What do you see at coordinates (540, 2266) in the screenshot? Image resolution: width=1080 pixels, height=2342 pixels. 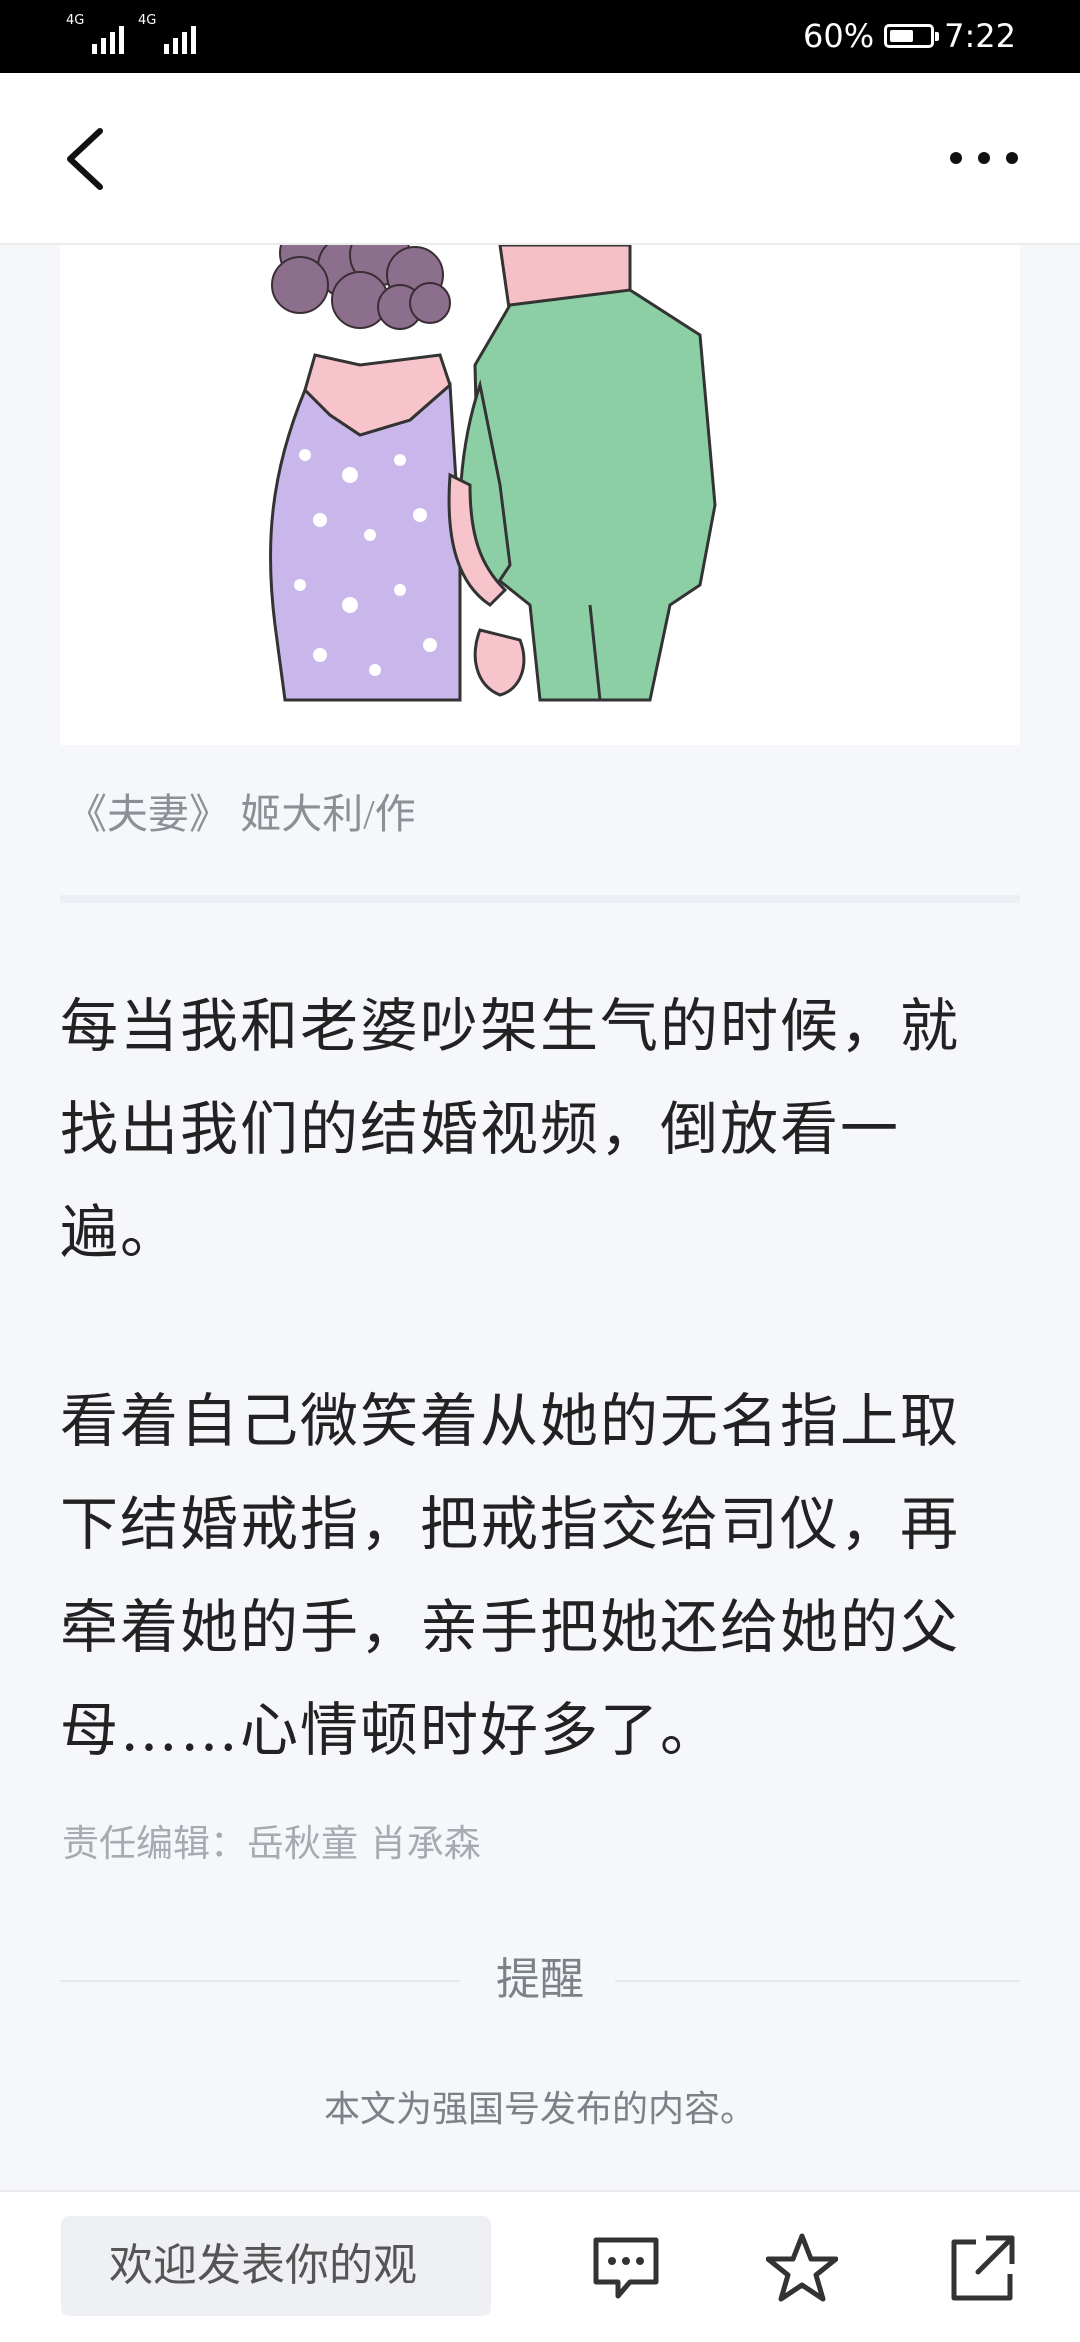 I see `bottom-action-bar: 欢迎发表你的观` at bounding box center [540, 2266].